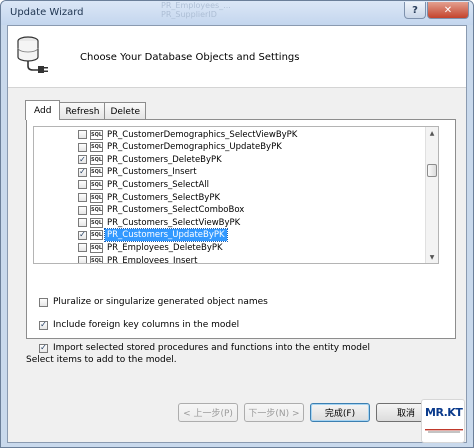 The image size is (474, 448). I want to click on tree-item: SQL PR_CustomerDemographics_UpdateByPK, so click(181, 147).